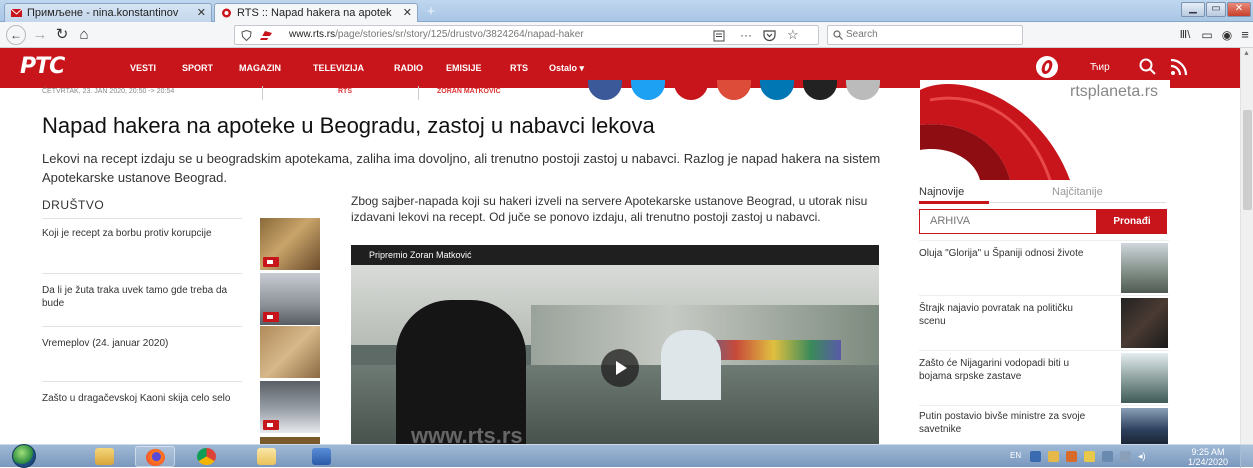 Image resolution: width=1253 pixels, height=468 pixels. Describe the element at coordinates (1208, 457) in the screenshot. I see `taskbar-clock: 9:25 AM 1/24/2020` at that location.